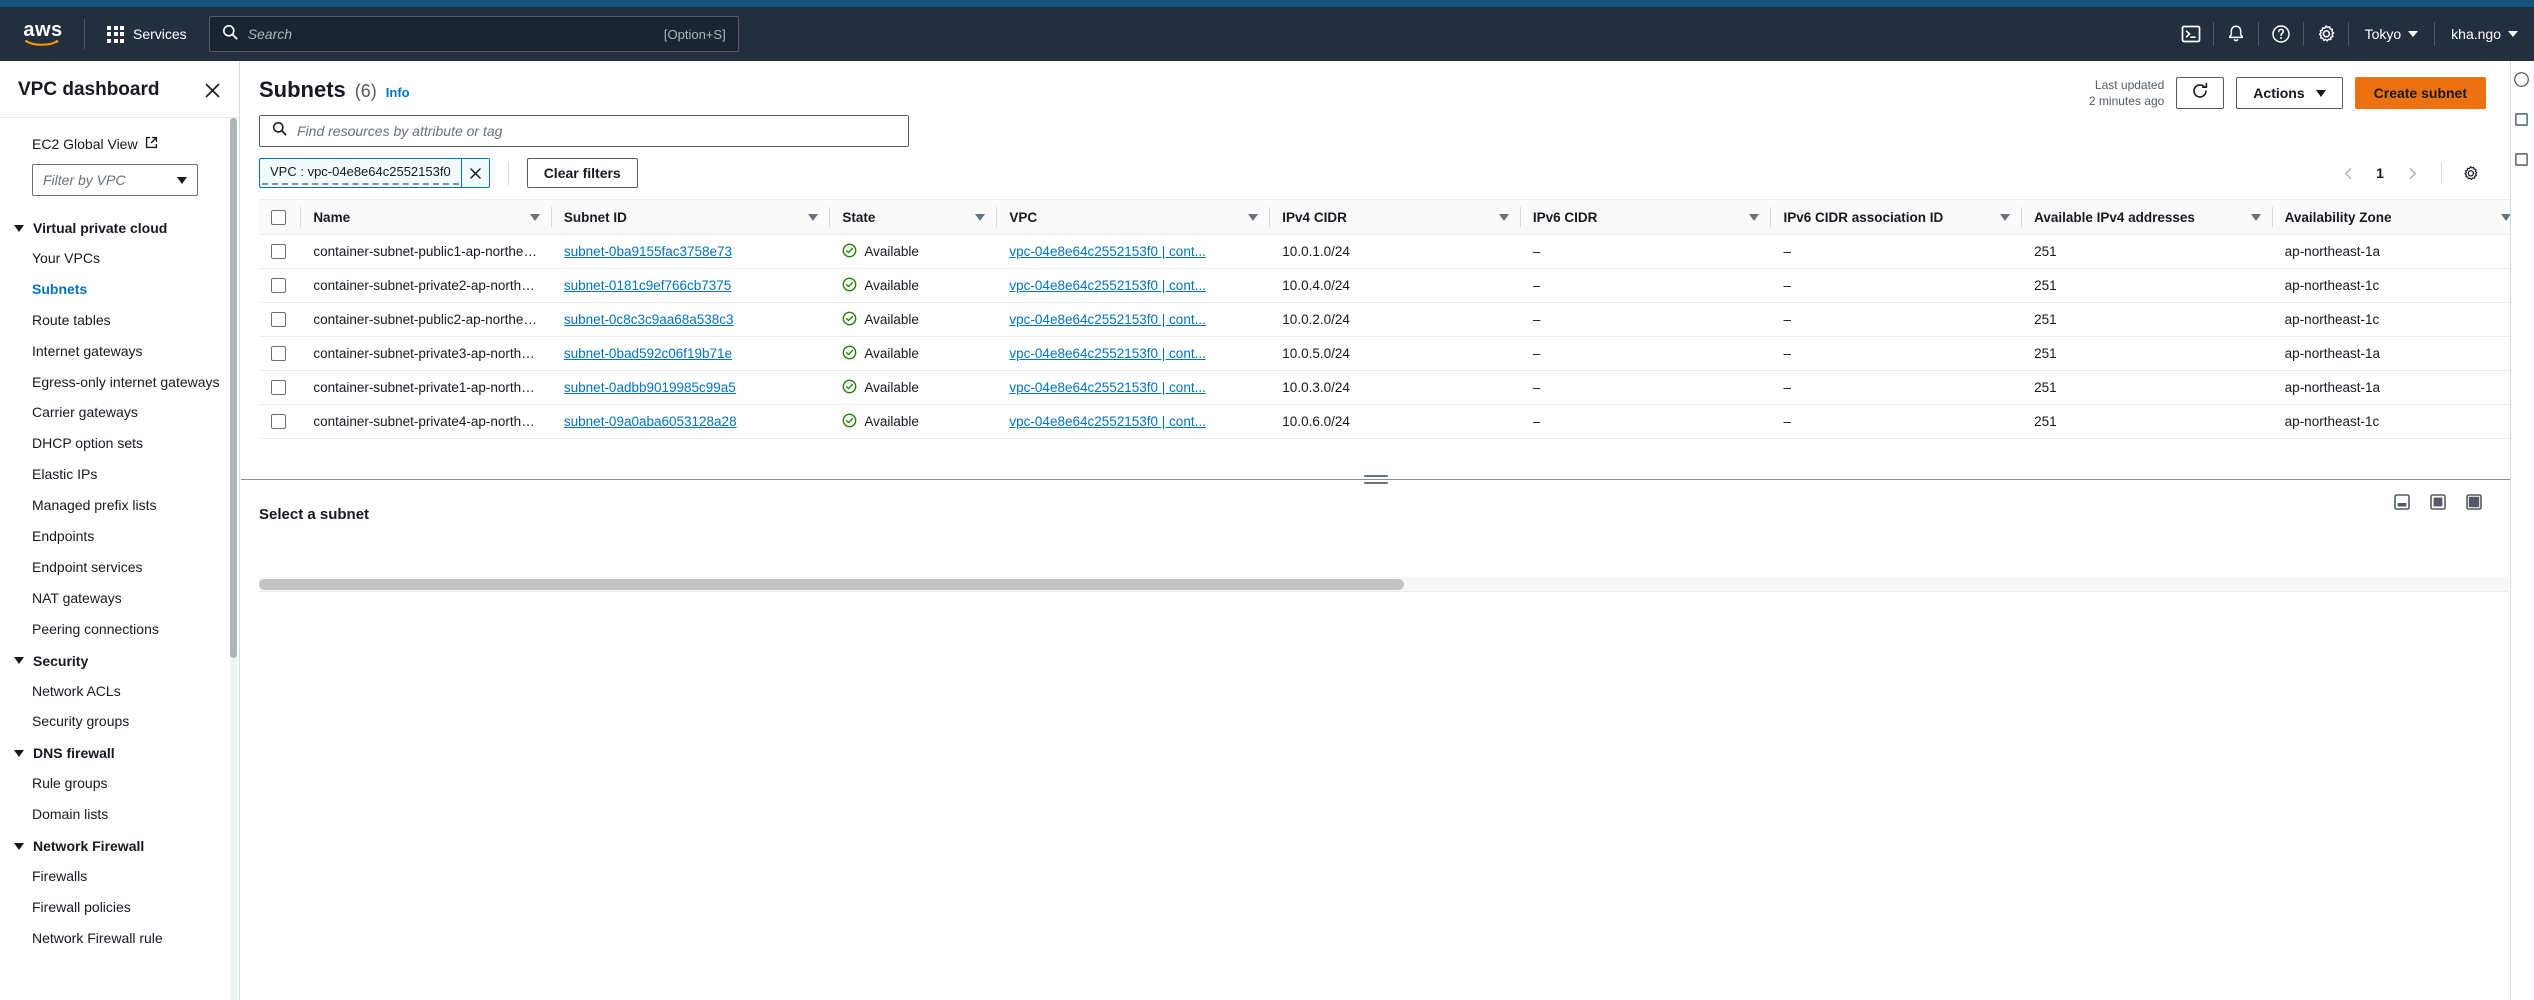 This screenshot has height=1000, width=2534. Describe the element at coordinates (119, 474) in the screenshot. I see `sidebar-item-elastic-ips: Elastic IPs` at that location.